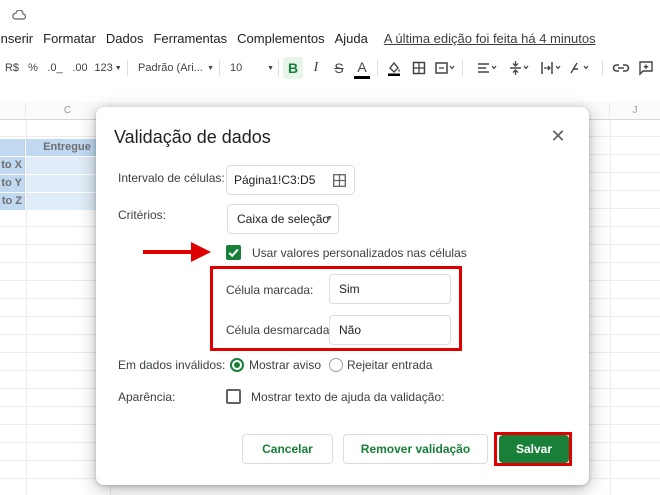  Describe the element at coordinates (646, 68) in the screenshot. I see `insert-comment-icon` at that location.